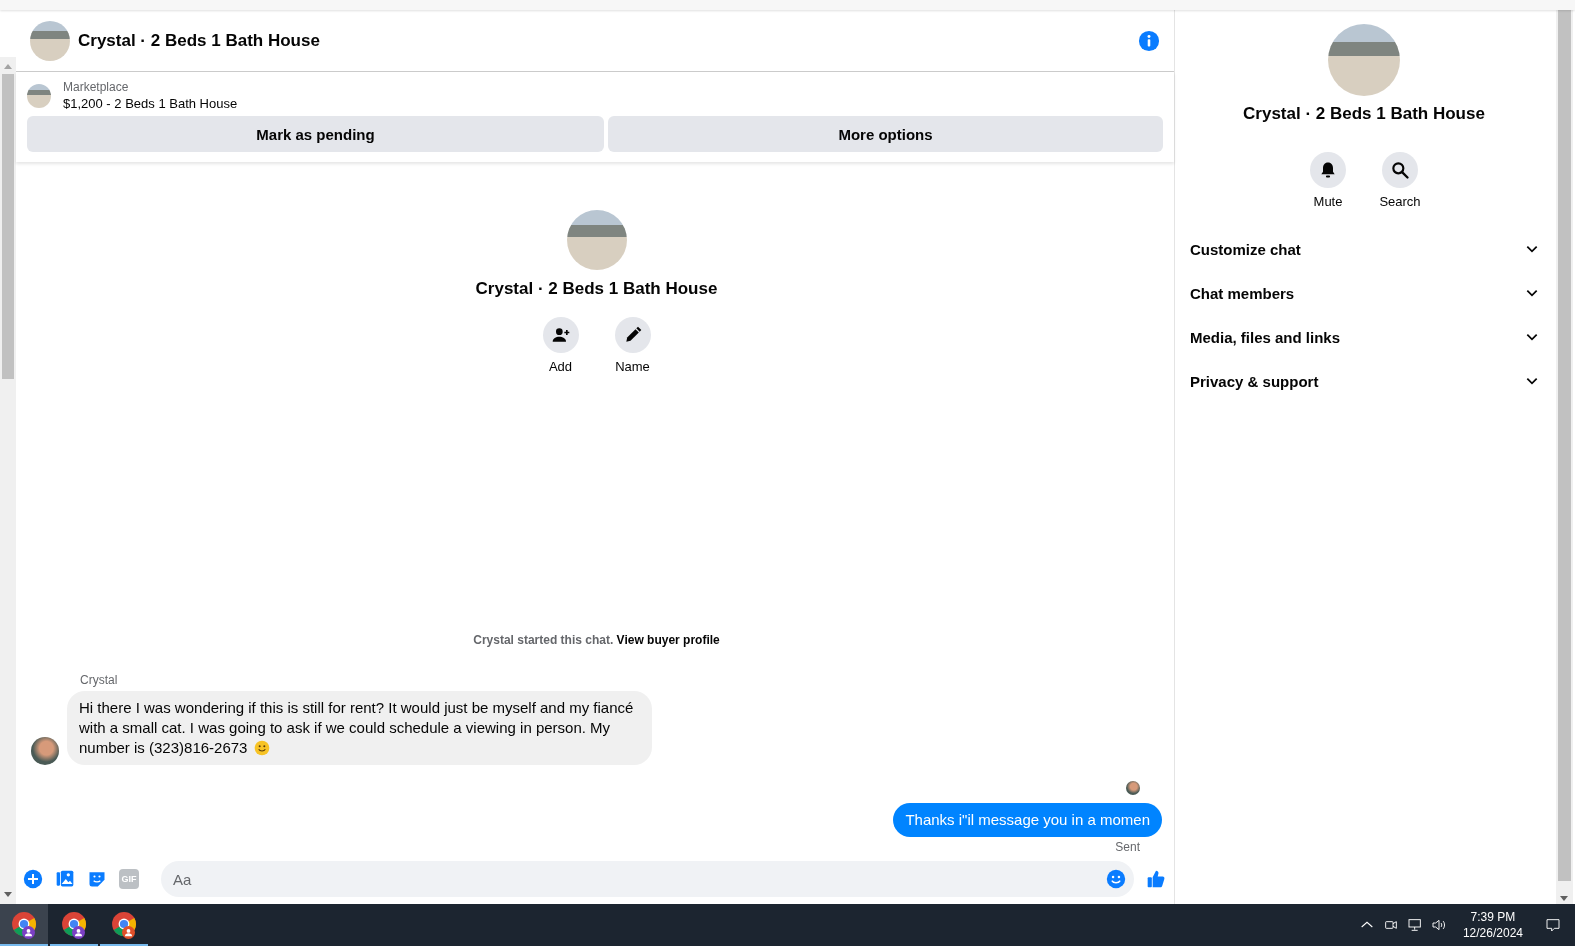  Describe the element at coordinates (1242, 293) in the screenshot. I see `section-label: Chat members` at that location.